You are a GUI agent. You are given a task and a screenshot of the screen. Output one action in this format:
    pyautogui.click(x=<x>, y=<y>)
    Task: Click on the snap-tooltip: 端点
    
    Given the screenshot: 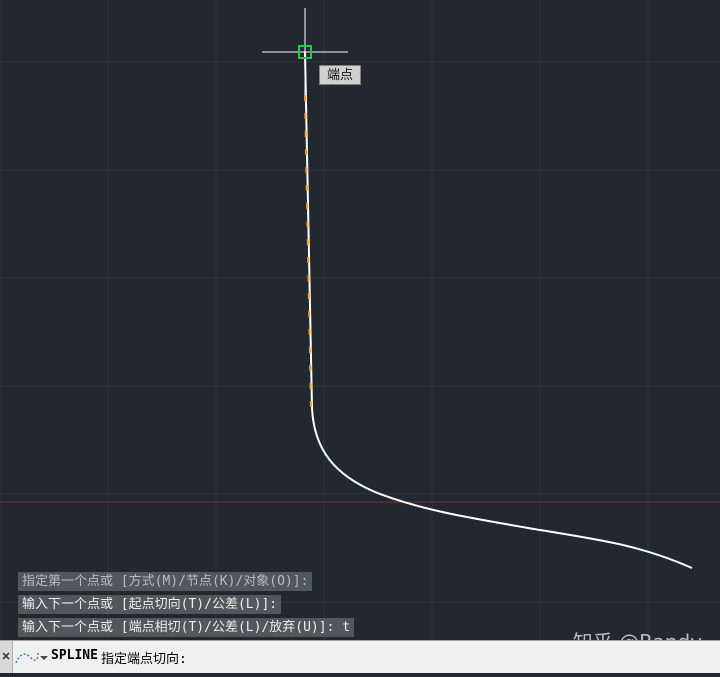 What is the action you would take?
    pyautogui.click(x=340, y=75)
    